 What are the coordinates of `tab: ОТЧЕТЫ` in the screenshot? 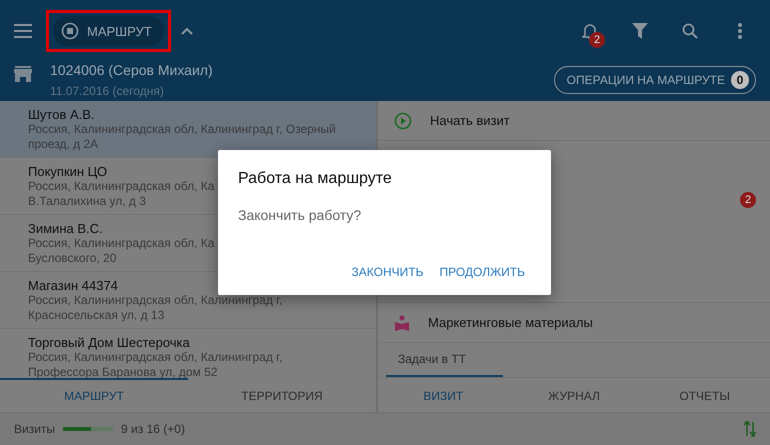 It's located at (704, 395).